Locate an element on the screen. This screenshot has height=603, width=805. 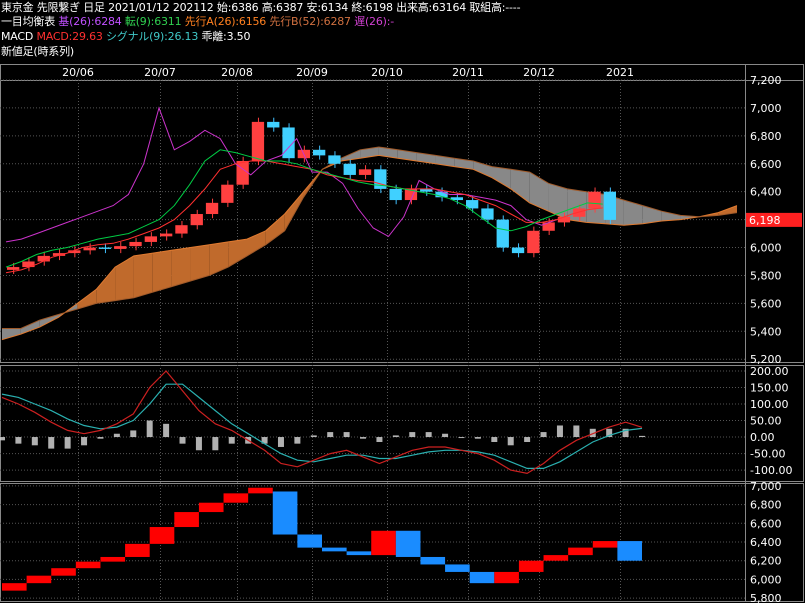
price-tick-label: 5,400 is located at coordinates (766, 331).